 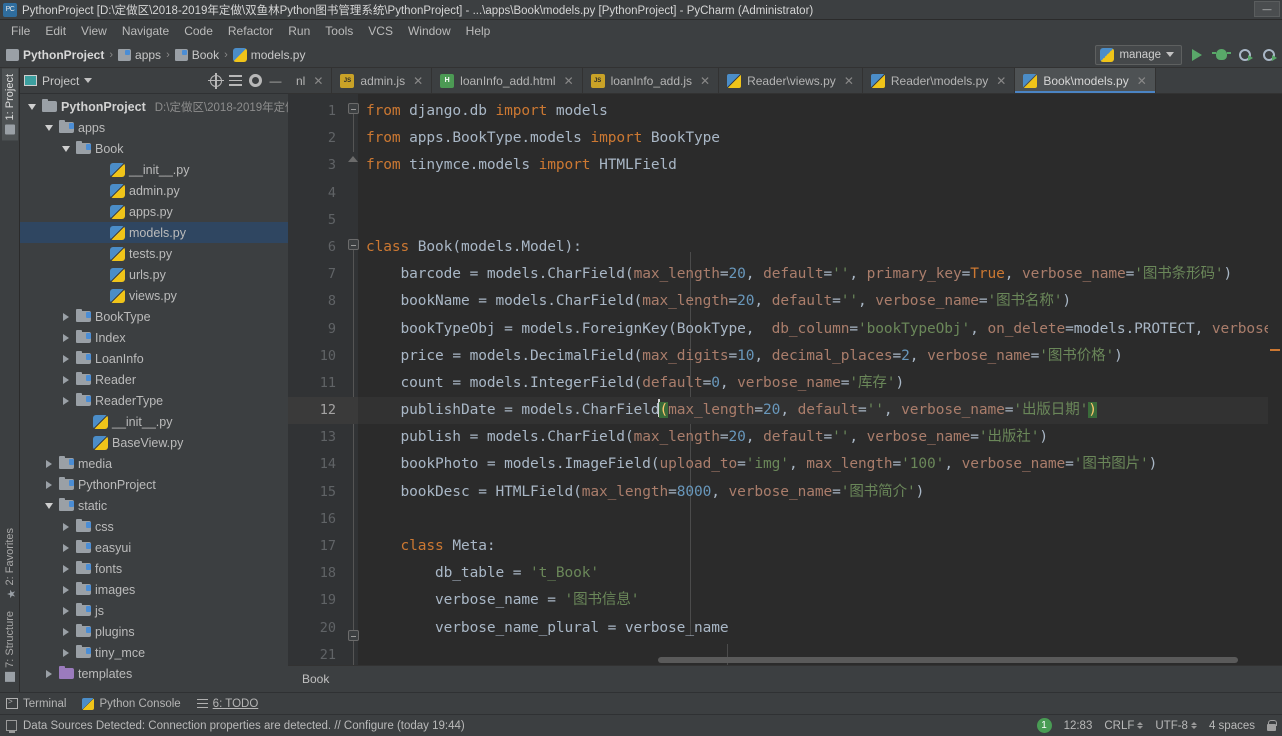 I want to click on editor-line-6: 6 class Book(models.Model):, so click(x=785, y=247).